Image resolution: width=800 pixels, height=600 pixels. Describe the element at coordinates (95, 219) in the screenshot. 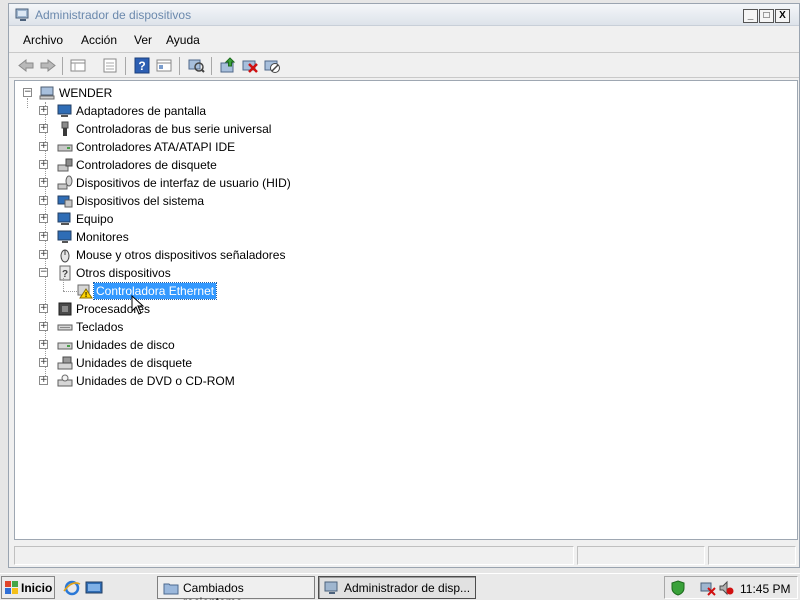

I see `tree-item-label: Equipo` at that location.